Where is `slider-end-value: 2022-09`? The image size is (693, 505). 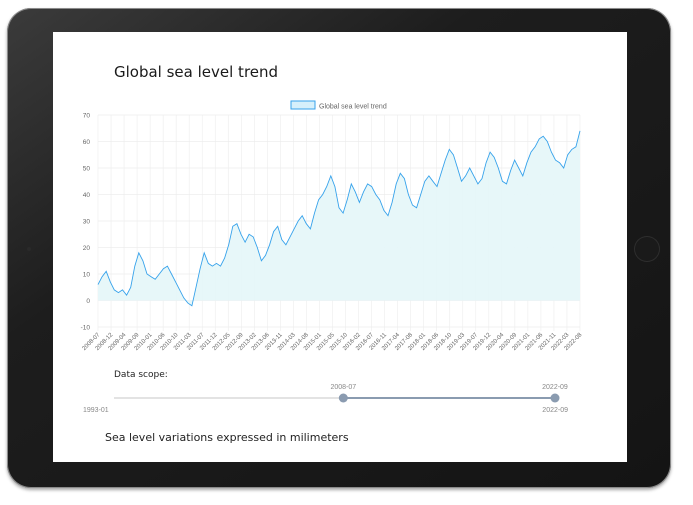 slider-end-value: 2022-09 is located at coordinates (555, 387).